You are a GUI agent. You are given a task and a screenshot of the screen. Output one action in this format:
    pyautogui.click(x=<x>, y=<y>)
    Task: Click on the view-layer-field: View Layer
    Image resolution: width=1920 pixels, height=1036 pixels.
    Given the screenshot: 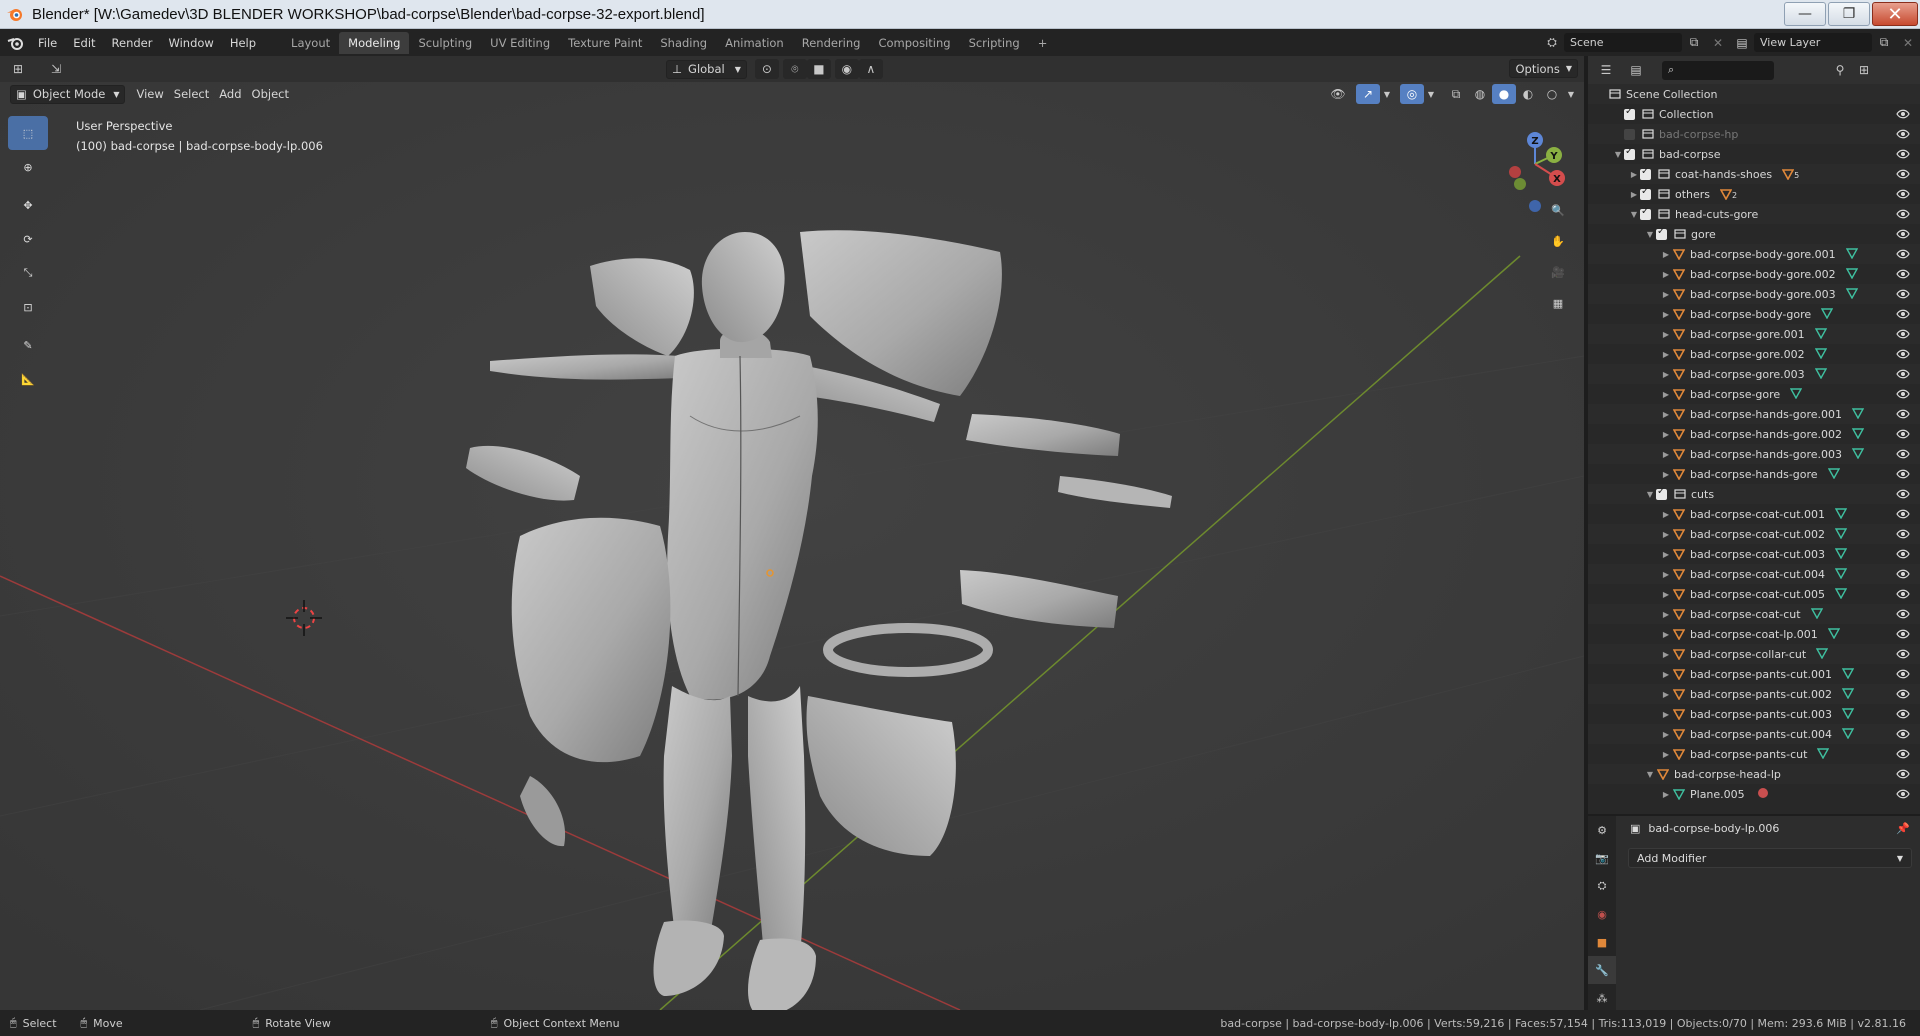 What is the action you would take?
    pyautogui.click(x=1813, y=42)
    